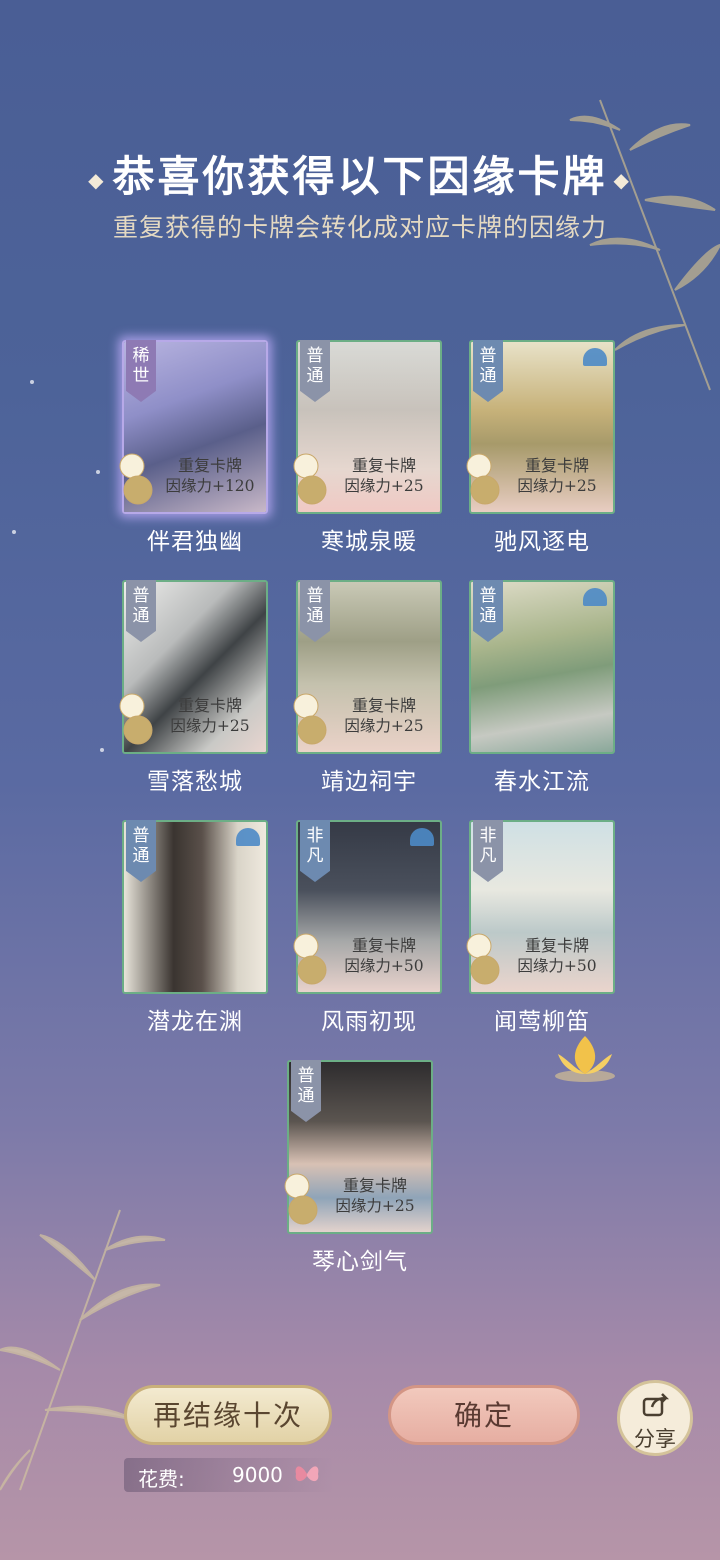 The image size is (720, 1560). What do you see at coordinates (656, 1405) in the screenshot?
I see `share-icon` at bounding box center [656, 1405].